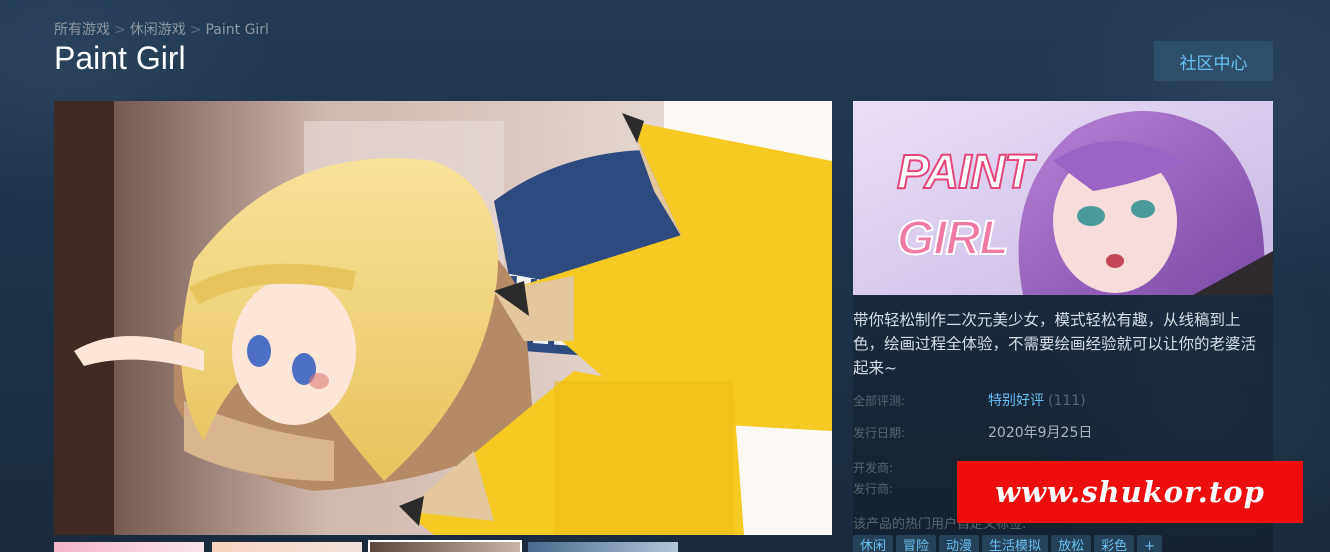 The width and height of the screenshot is (1330, 552). Describe the element at coordinates (873, 489) in the screenshot. I see `publisher-label: 发行商:` at that location.